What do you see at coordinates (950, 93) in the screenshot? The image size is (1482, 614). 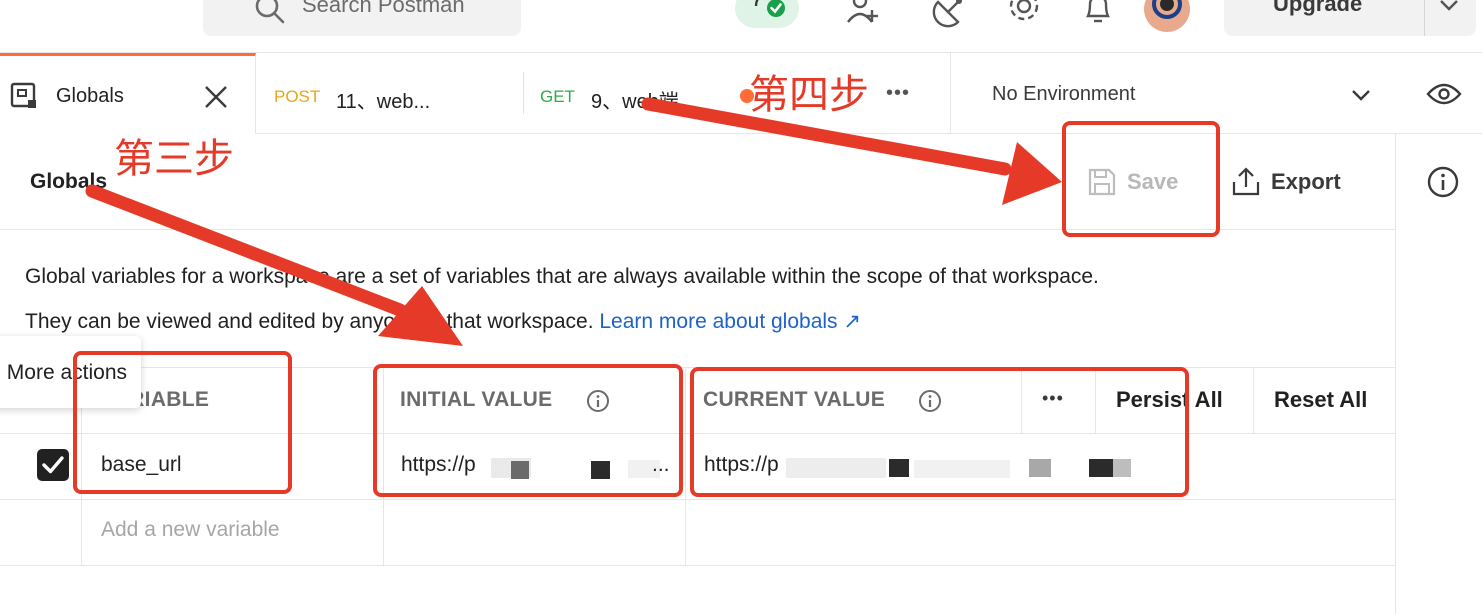 I see `environment-divider` at bounding box center [950, 93].